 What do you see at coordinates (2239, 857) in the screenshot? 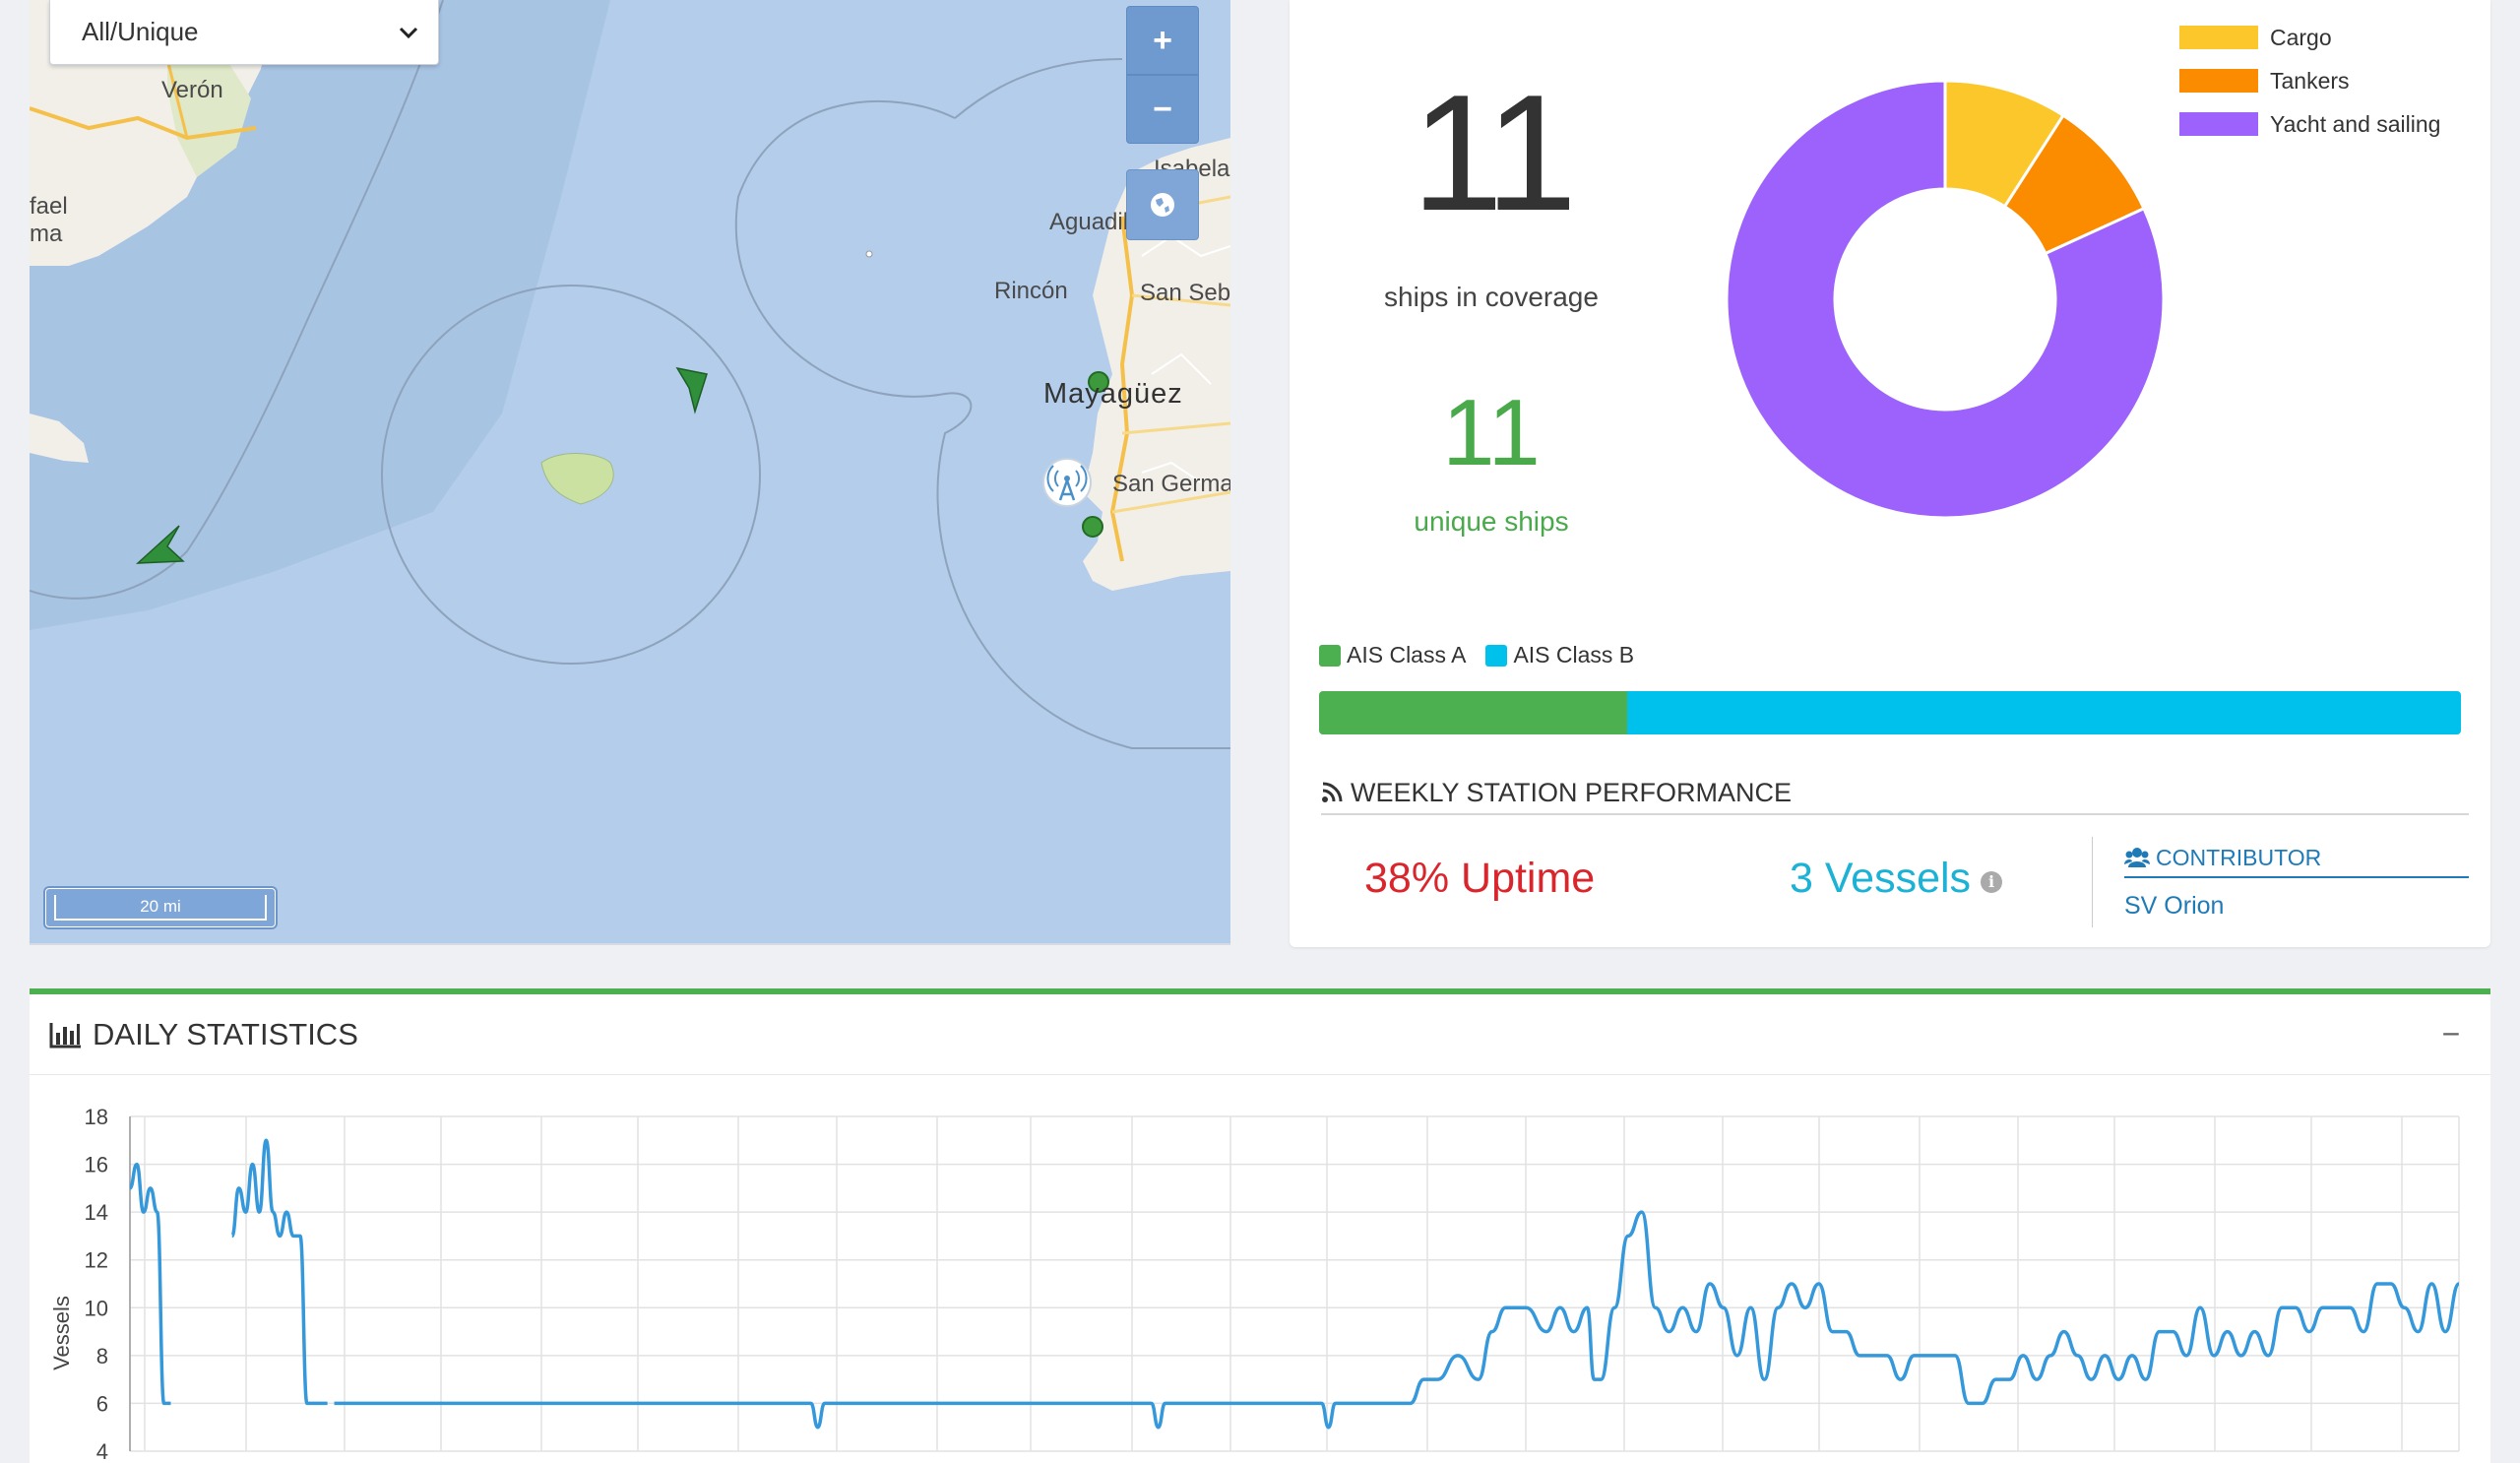
I see `contributor-title: CONTRIBUTOR` at bounding box center [2239, 857].